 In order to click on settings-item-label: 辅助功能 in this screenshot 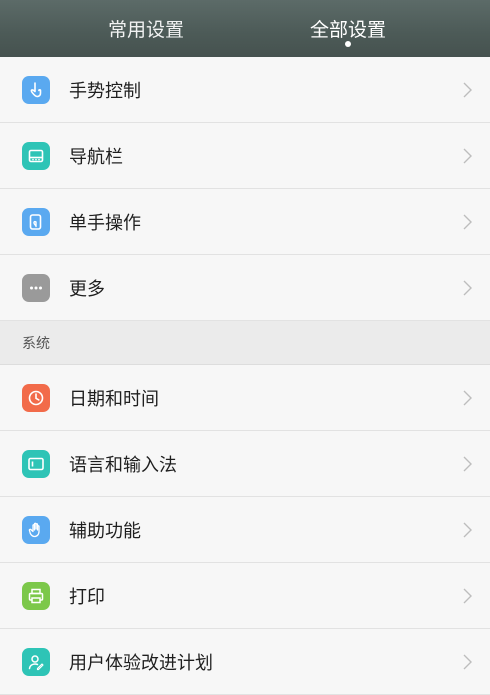, I will do `click(105, 531)`.